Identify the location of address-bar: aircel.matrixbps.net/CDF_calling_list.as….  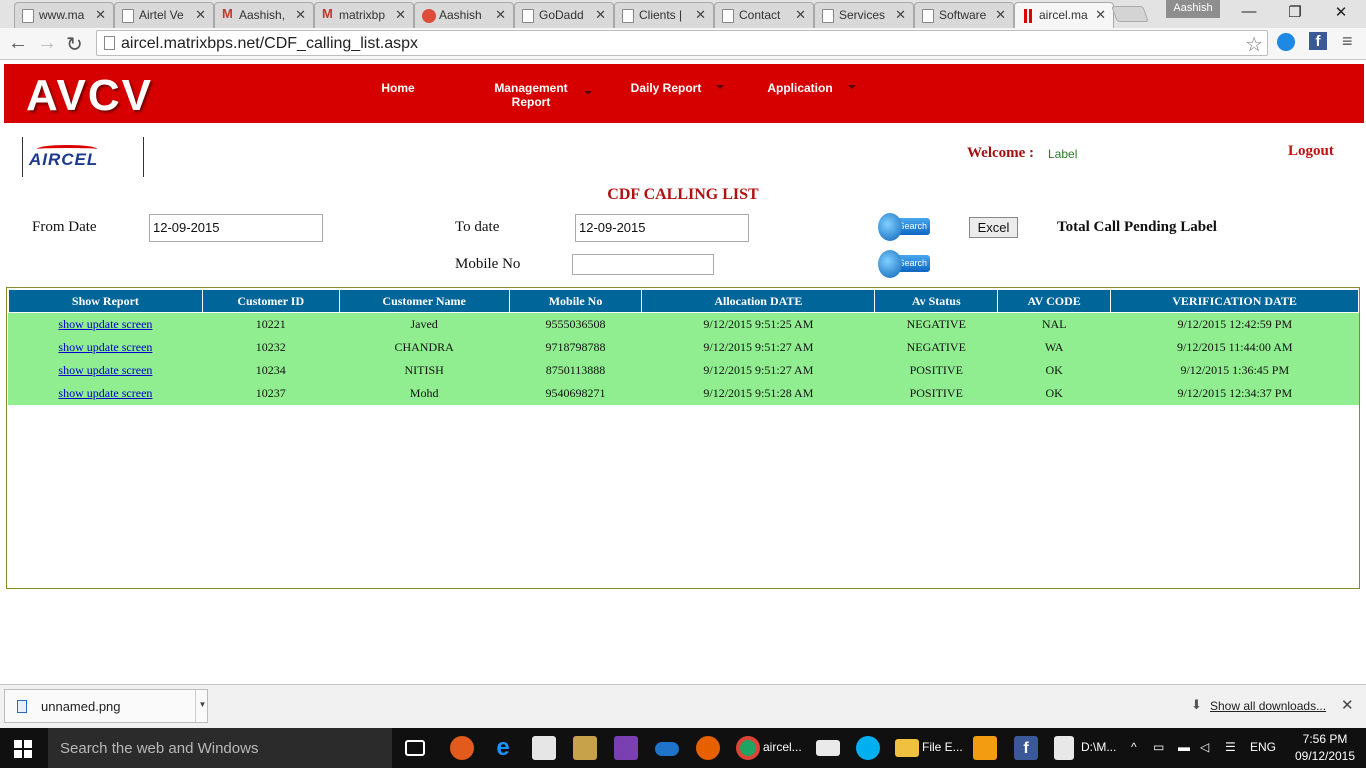
(682, 43).